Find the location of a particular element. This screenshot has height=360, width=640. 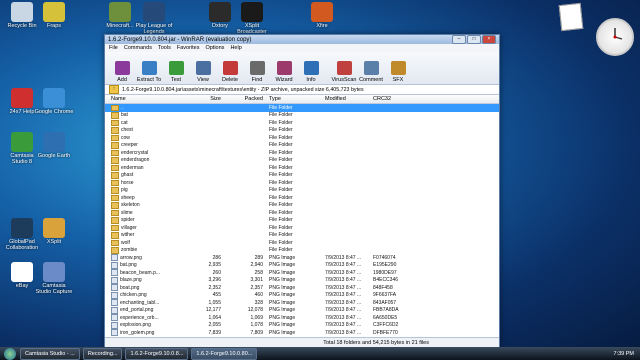

column-modified: Modified is located at coordinates (345, 99).